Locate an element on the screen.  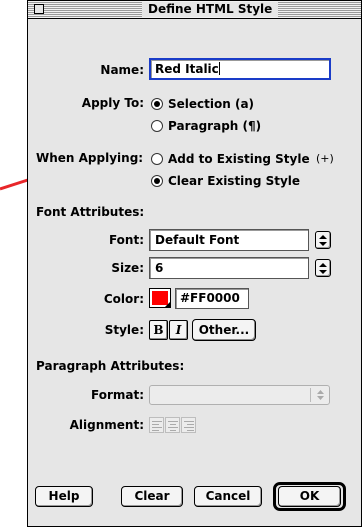
color-hex-value: #FF0000 is located at coordinates (210, 298).